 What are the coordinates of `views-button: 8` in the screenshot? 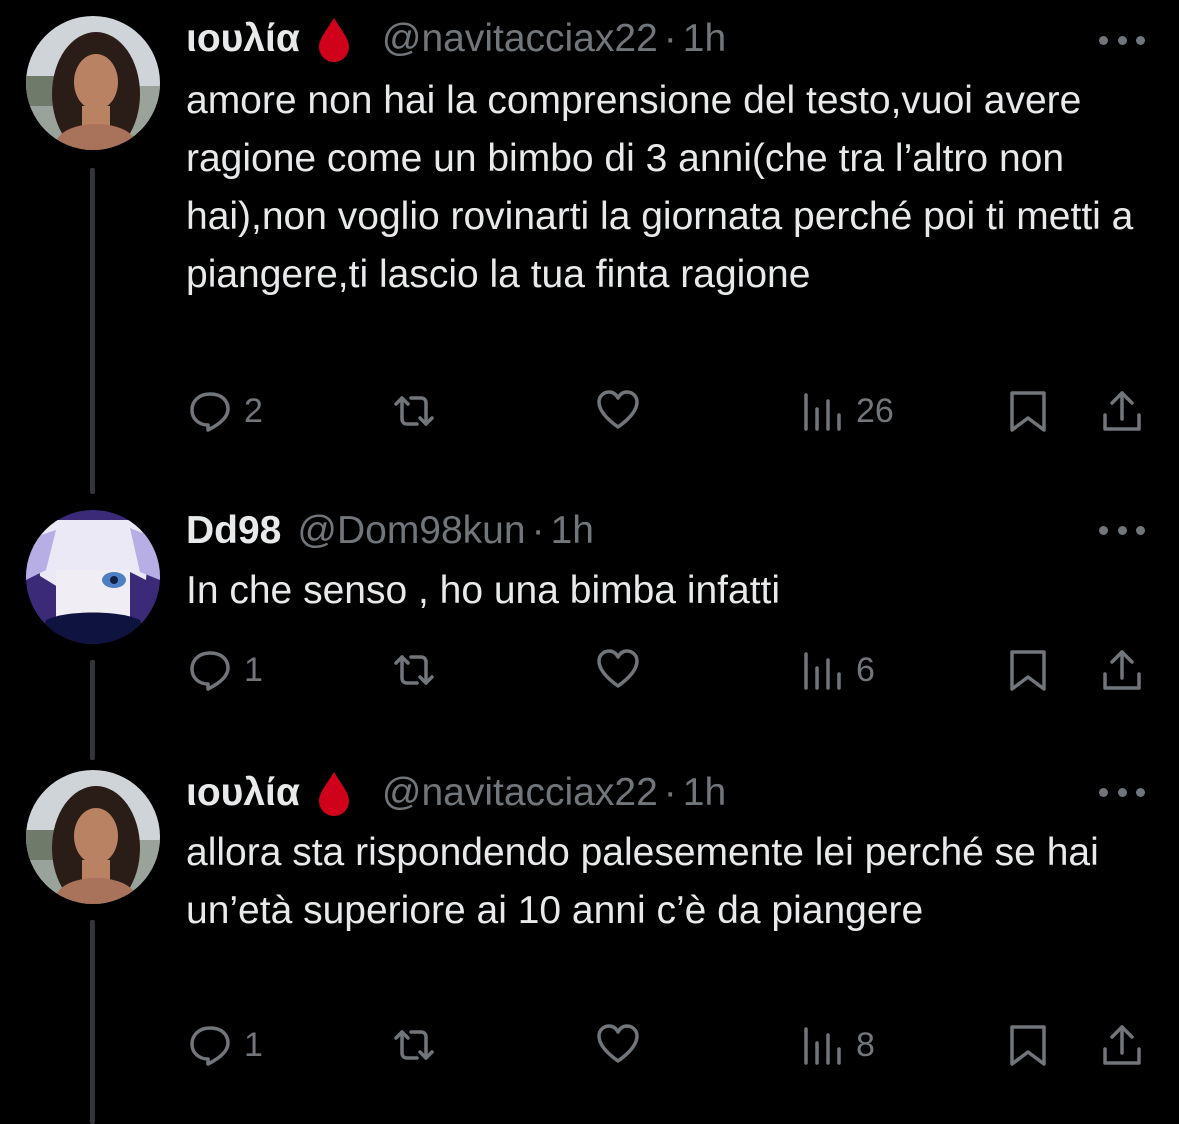 It's located at (837, 1045).